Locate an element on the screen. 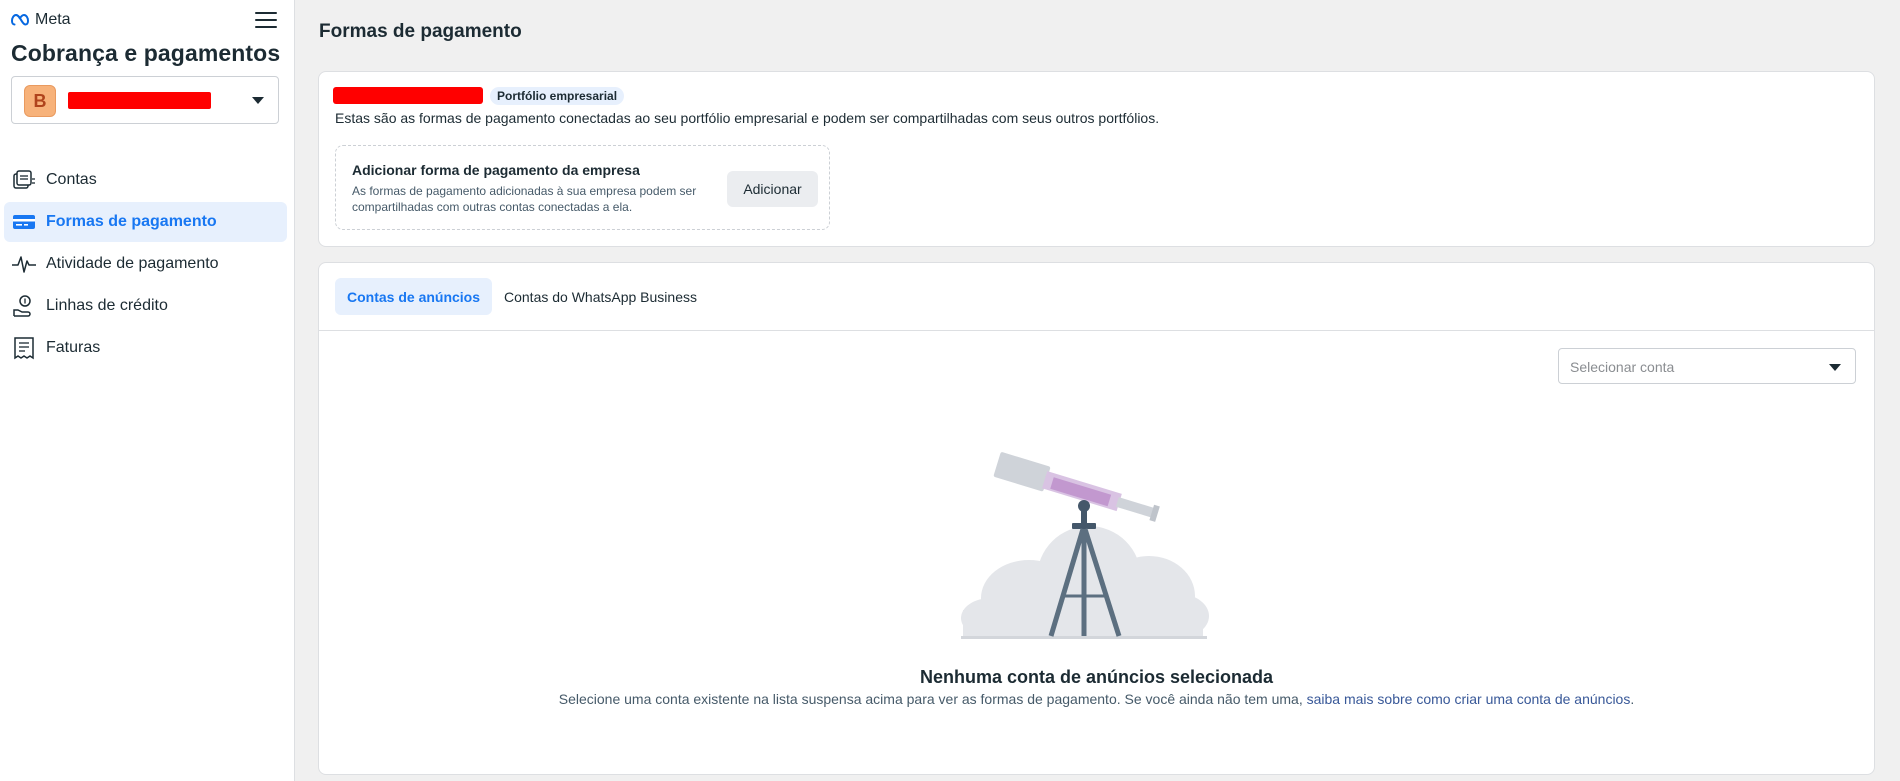  credit-line-icon is located at coordinates (24, 306).